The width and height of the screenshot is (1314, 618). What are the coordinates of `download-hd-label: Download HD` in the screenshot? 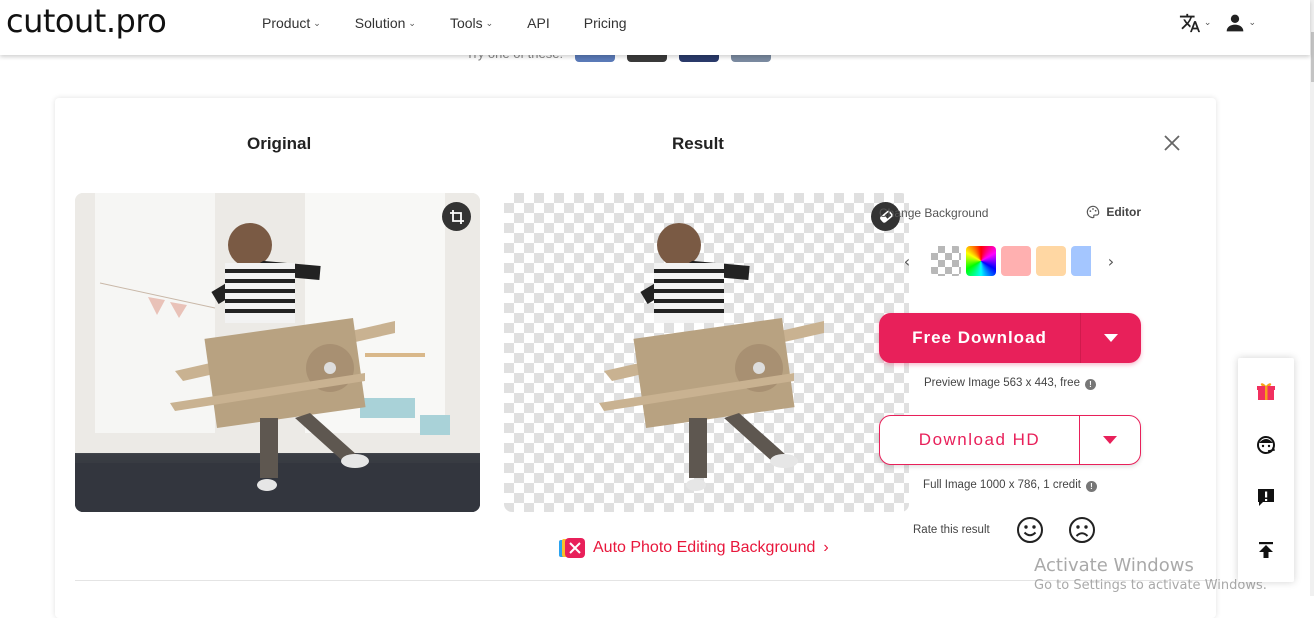 It's located at (980, 440).